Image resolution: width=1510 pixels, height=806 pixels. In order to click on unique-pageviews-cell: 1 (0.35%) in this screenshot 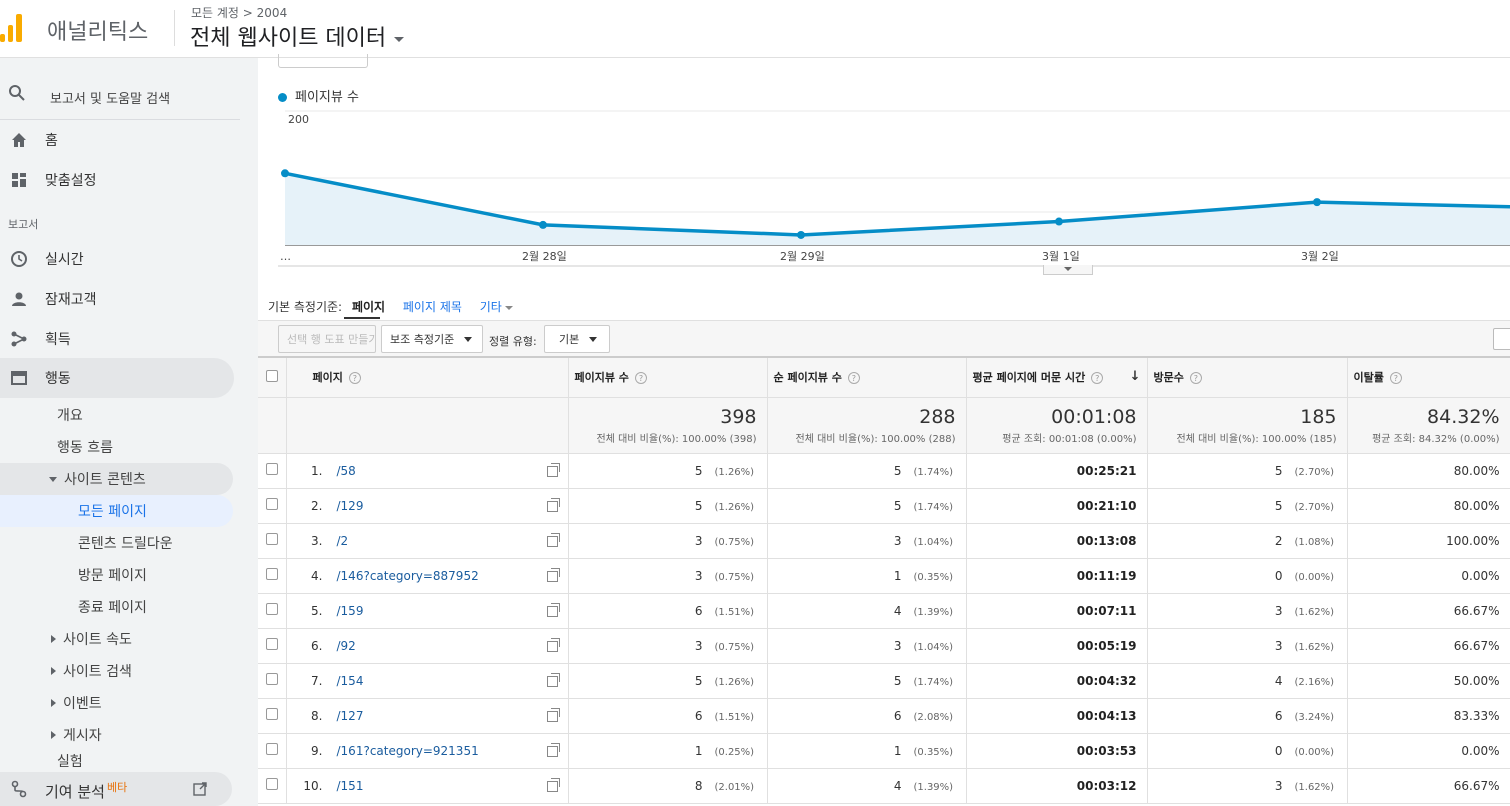, I will do `click(867, 576)`.